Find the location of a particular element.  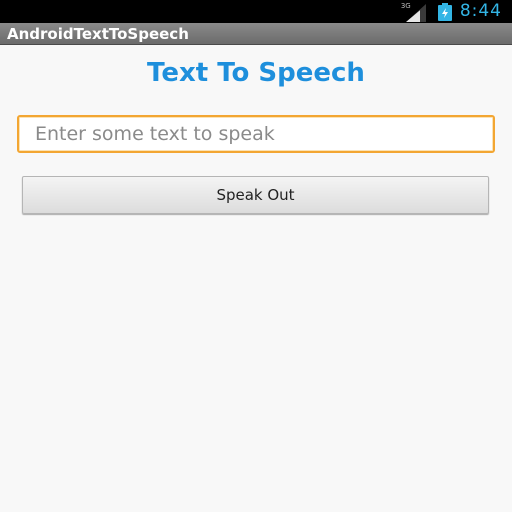

clock: 8:44 is located at coordinates (480, 11).